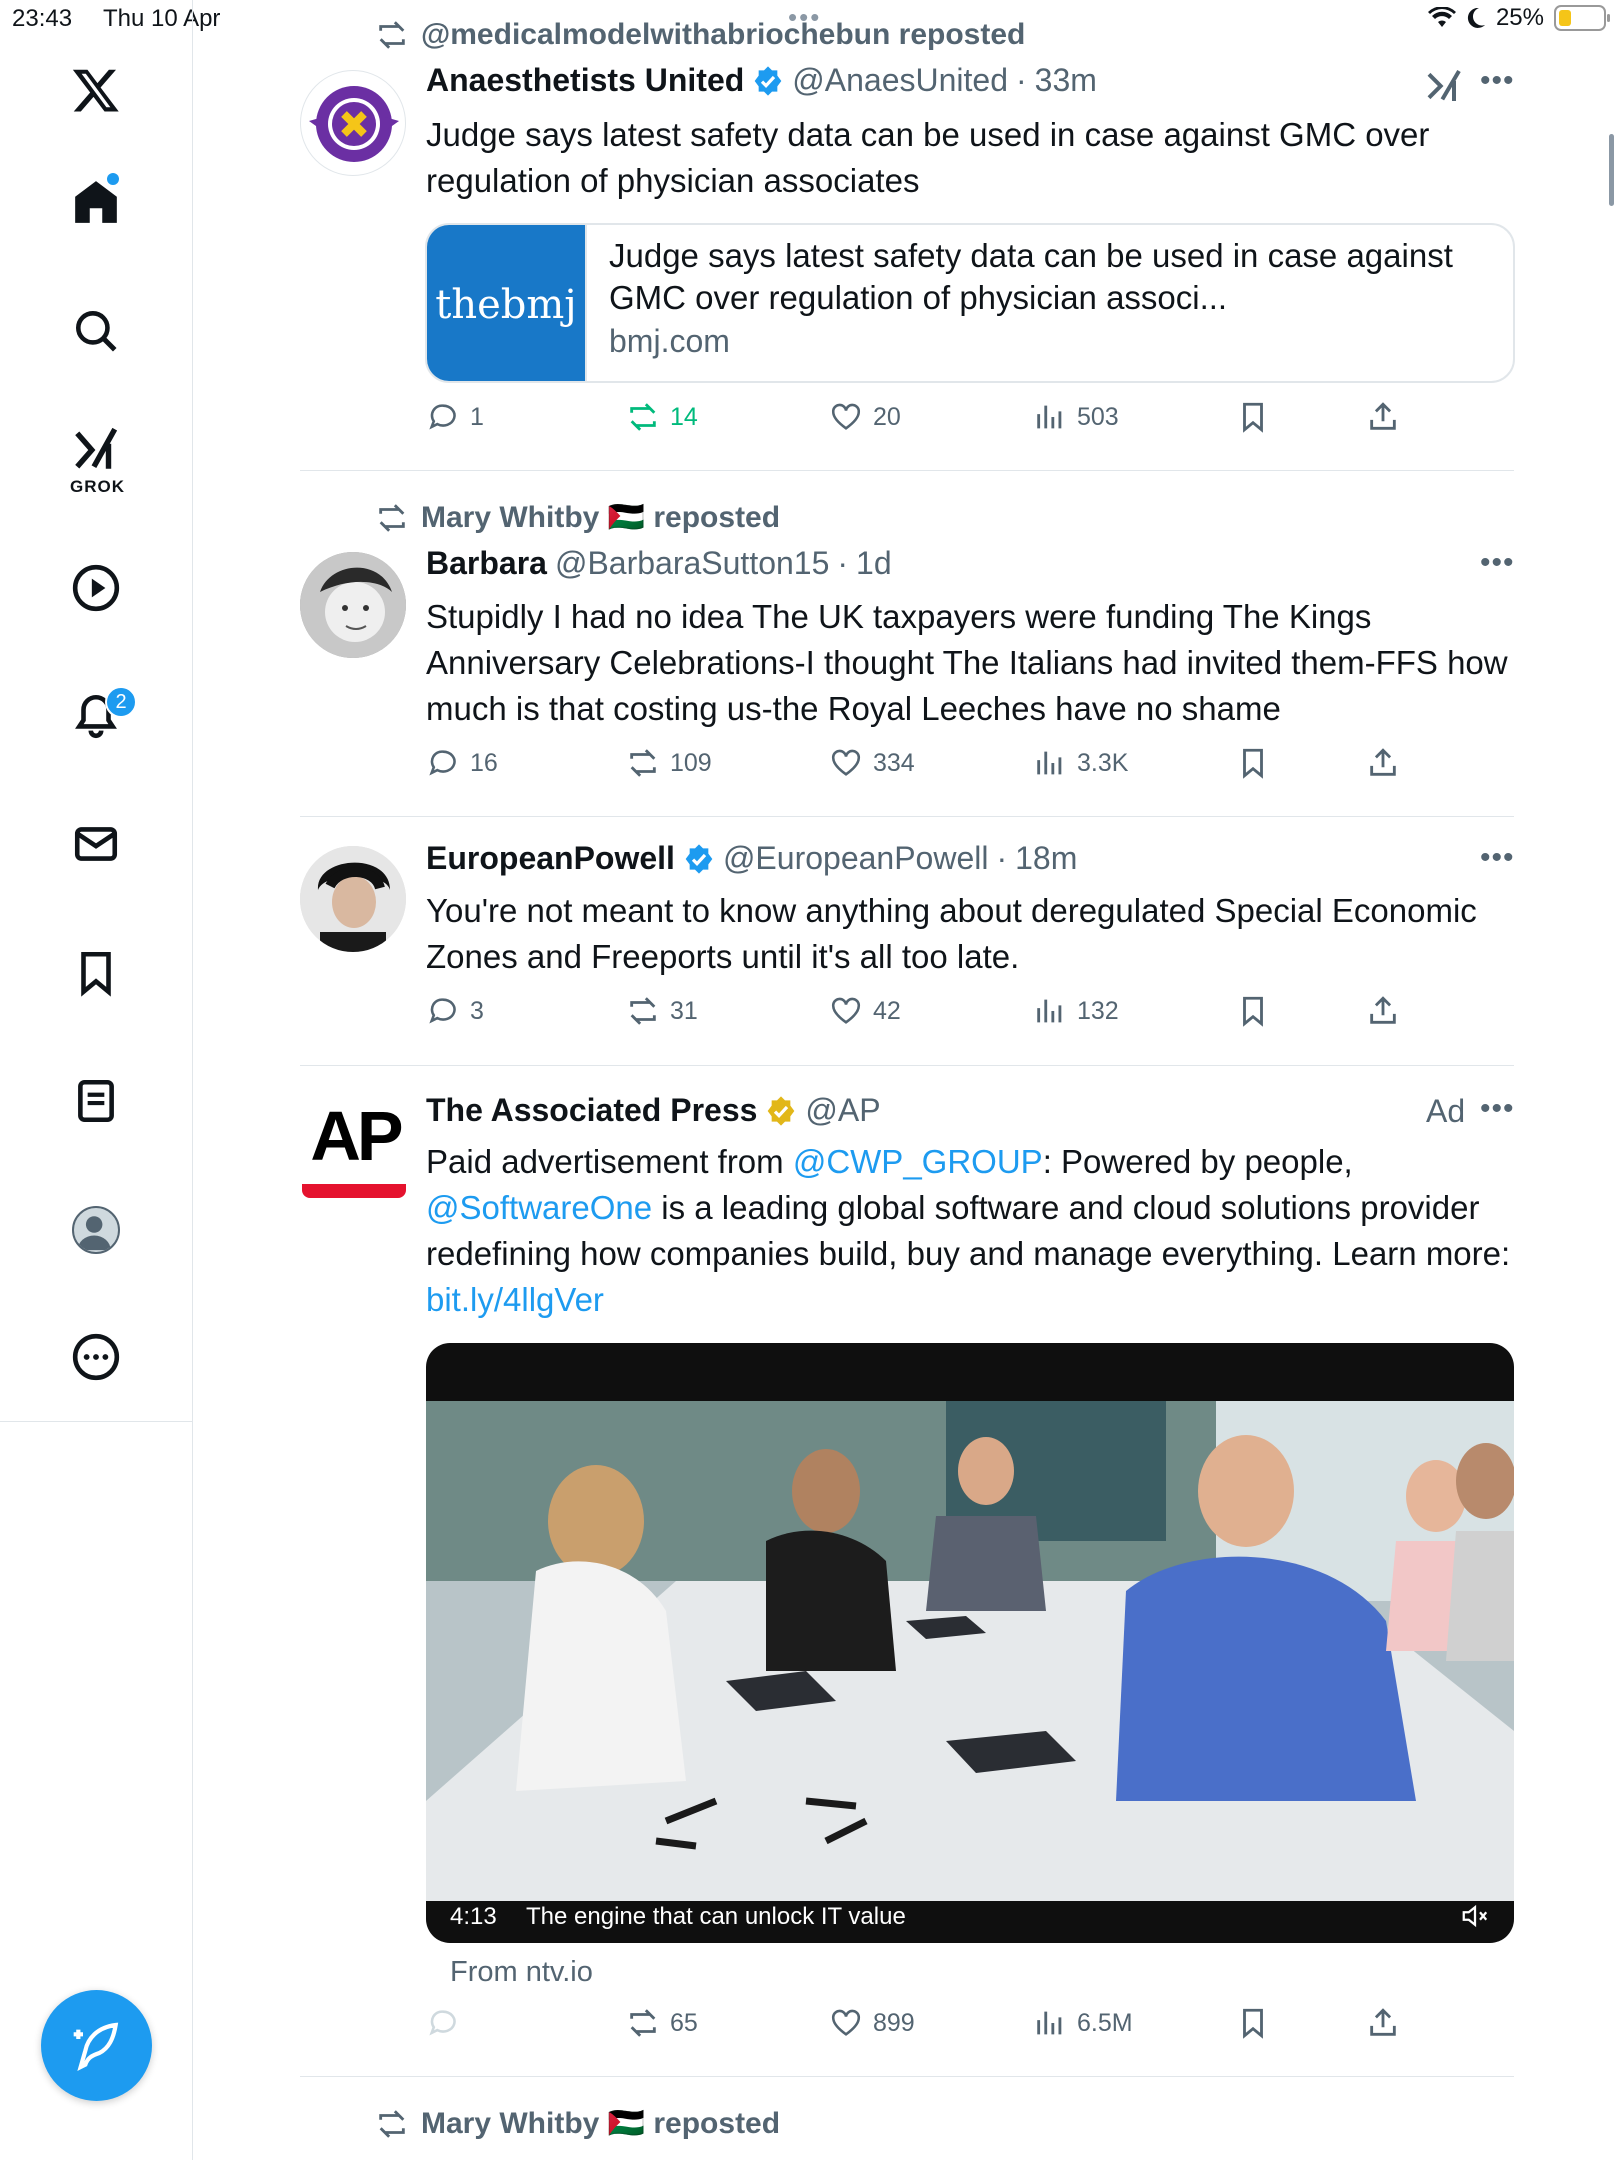  Describe the element at coordinates (1611, 170) in the screenshot. I see `scrollbar` at that location.